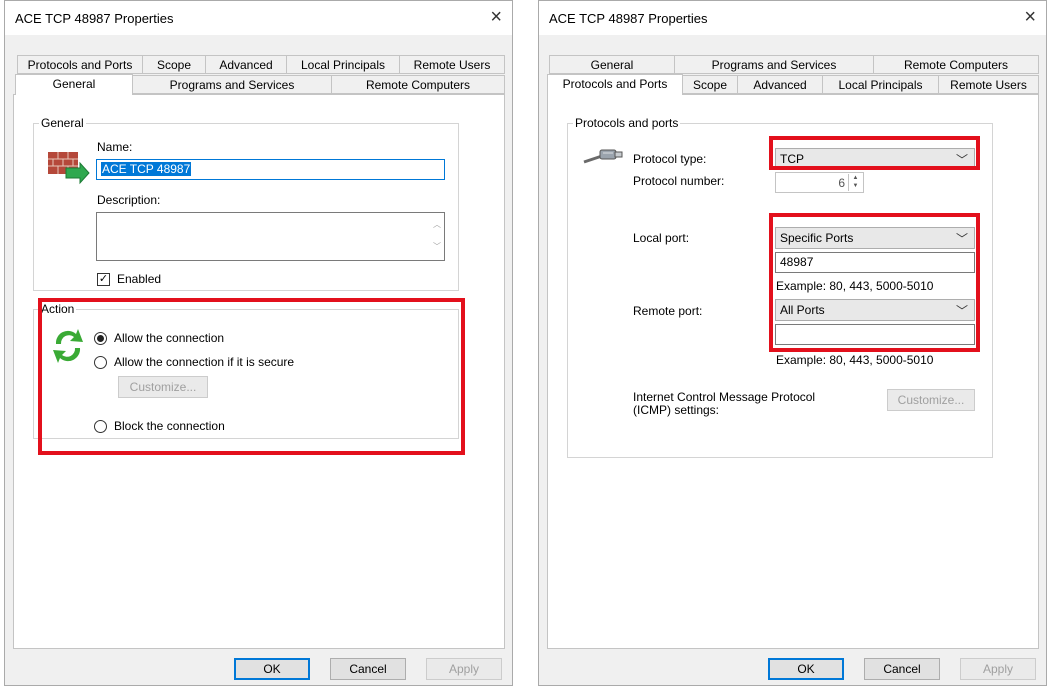 Image resolution: width=1051 pixels, height=686 pixels. Describe the element at coordinates (670, 159) in the screenshot. I see `protocol-type-label: Protocol type:` at that location.